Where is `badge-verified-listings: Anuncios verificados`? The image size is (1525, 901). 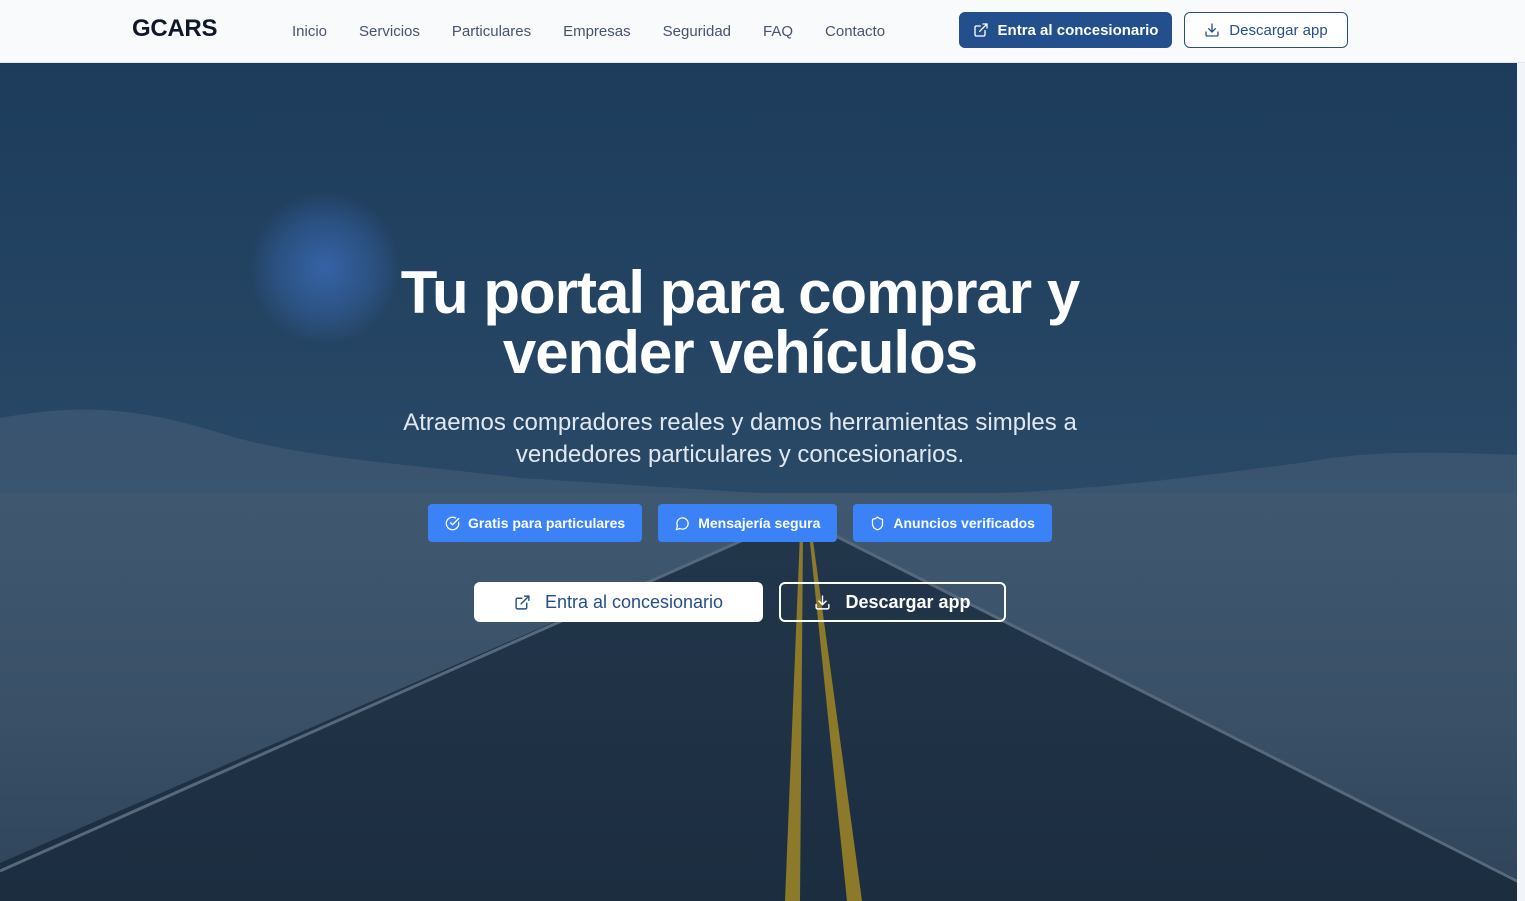 badge-verified-listings: Anuncios verificados is located at coordinates (952, 523).